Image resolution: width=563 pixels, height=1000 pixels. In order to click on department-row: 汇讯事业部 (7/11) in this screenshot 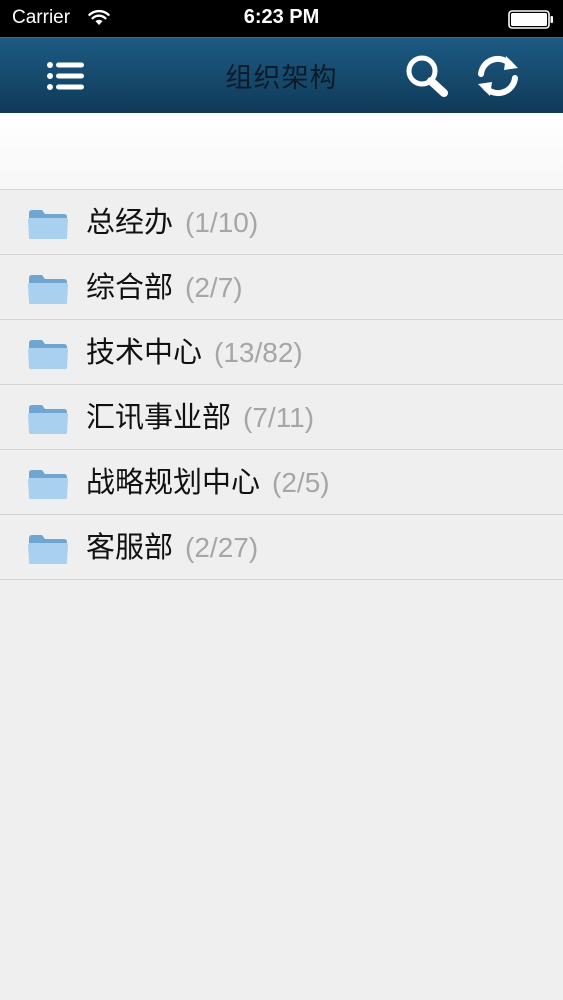, I will do `click(281, 417)`.